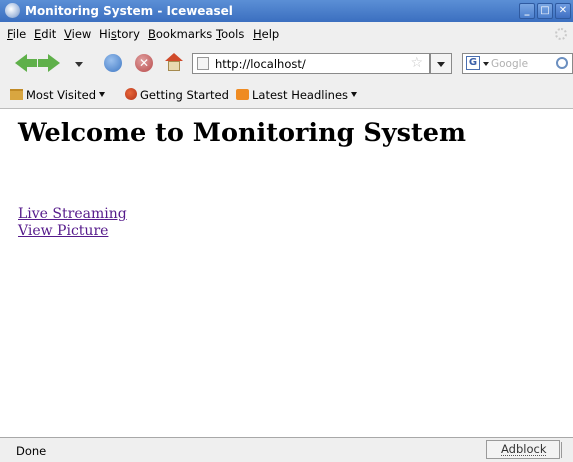  I want to click on stop-icon: ✕, so click(144, 63).